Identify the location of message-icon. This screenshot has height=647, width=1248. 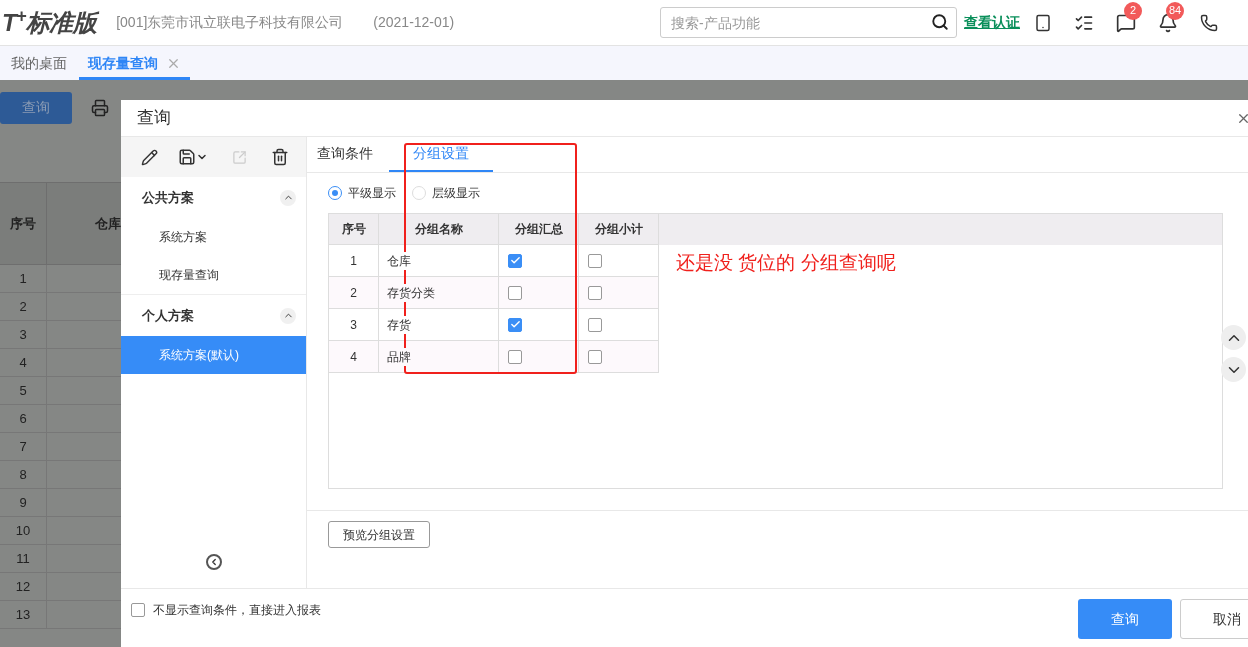
(1126, 22).